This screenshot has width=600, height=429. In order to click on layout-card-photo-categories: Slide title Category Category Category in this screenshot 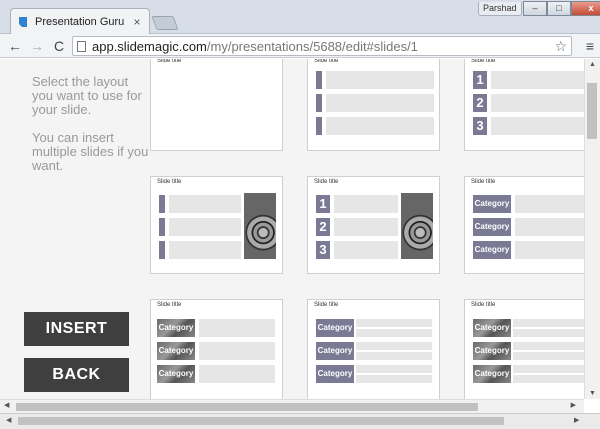, I will do `click(216, 349)`.